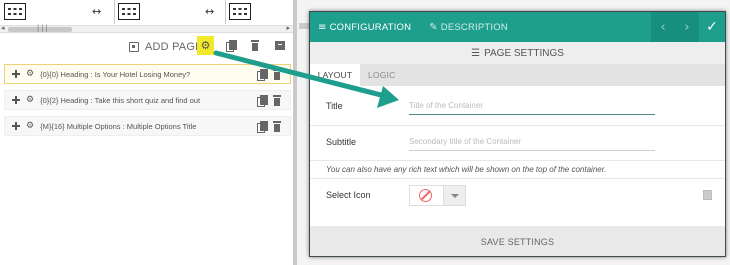 Image resolution: width=730 pixels, height=265 pixels. What do you see at coordinates (146, 13) in the screenshot?
I see `layout-thumbnail-strip: ↔ ↔` at bounding box center [146, 13].